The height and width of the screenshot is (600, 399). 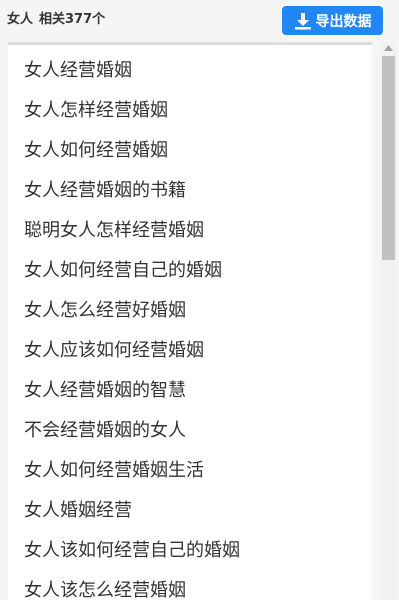 I want to click on result-item: 女人怎样经营婚姻, so click(x=190, y=111).